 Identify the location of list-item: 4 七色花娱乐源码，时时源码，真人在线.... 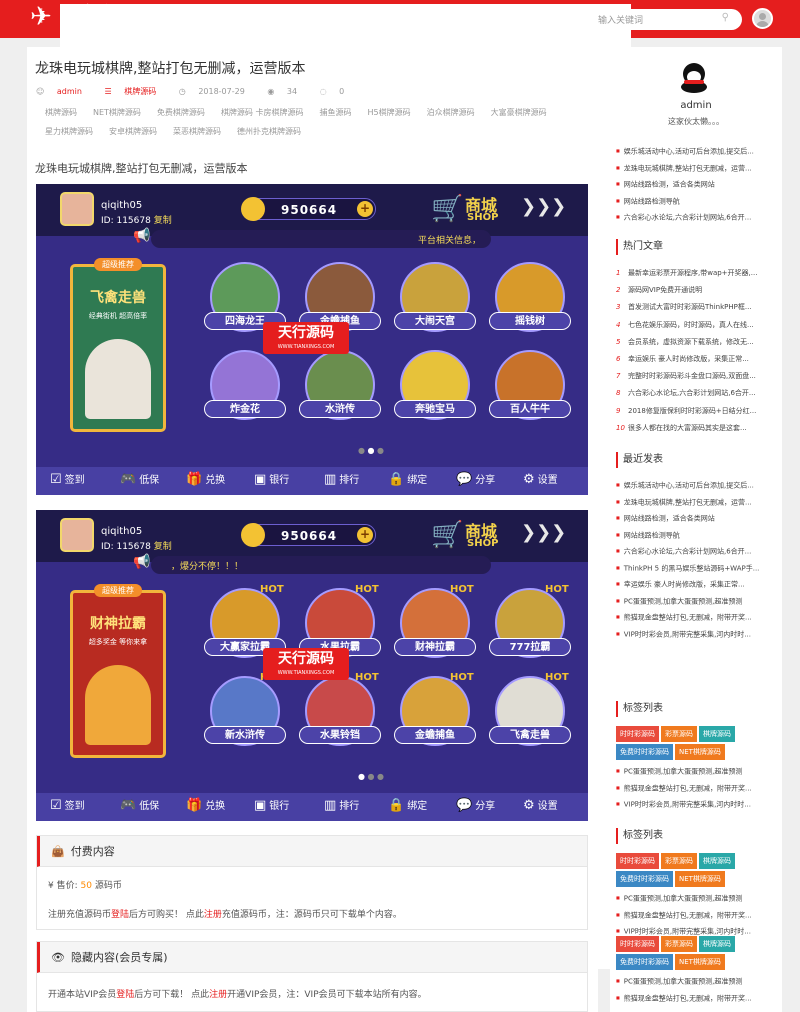
(696, 325).